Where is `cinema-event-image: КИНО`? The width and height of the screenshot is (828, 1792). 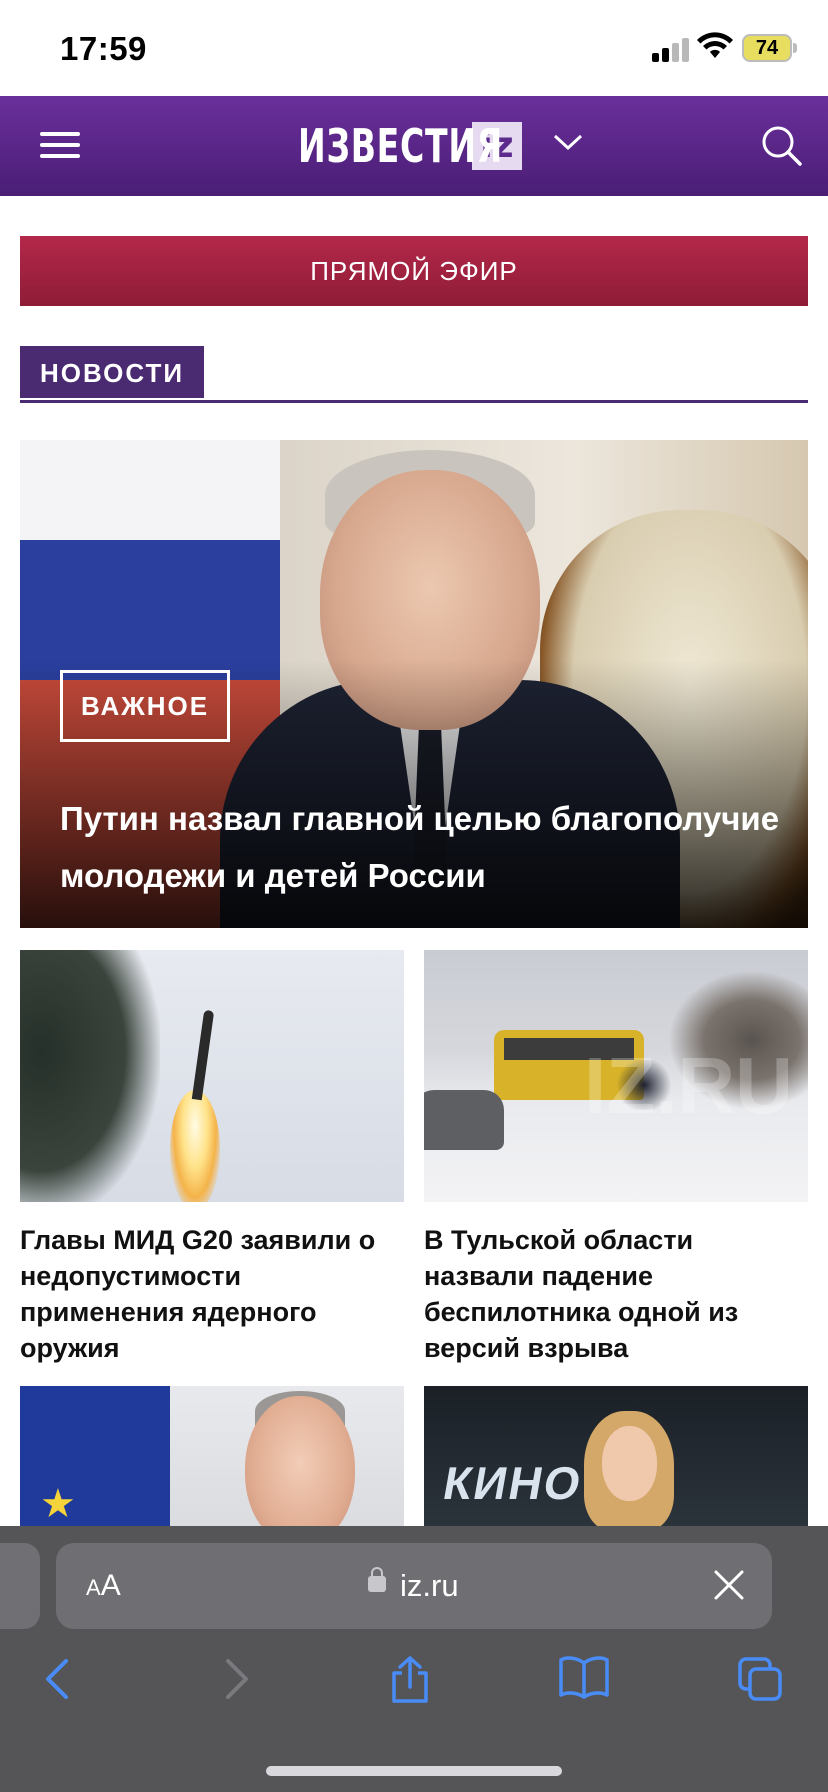
cinema-event-image: КИНО is located at coordinates (616, 1456).